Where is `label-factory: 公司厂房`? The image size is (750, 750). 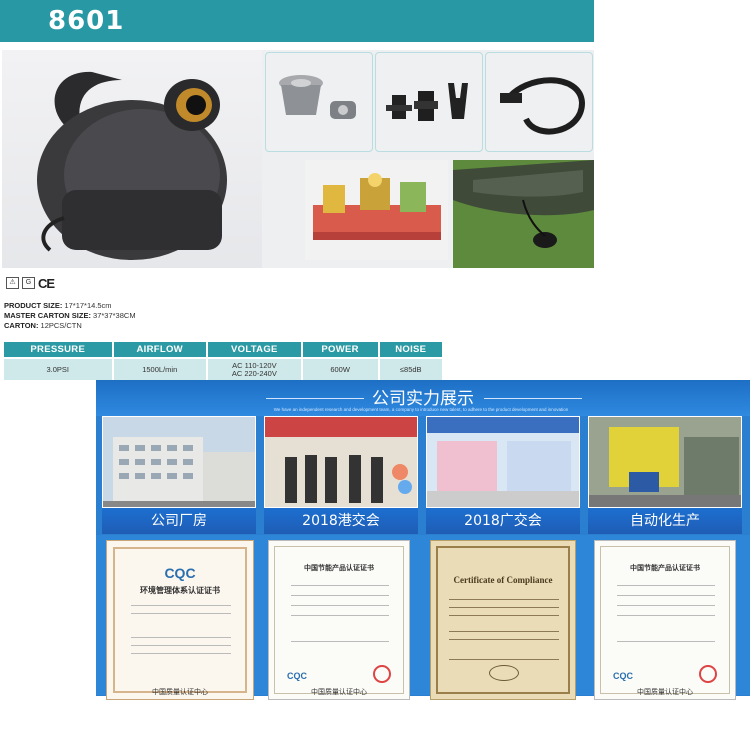 label-factory: 公司厂房 is located at coordinates (179, 521).